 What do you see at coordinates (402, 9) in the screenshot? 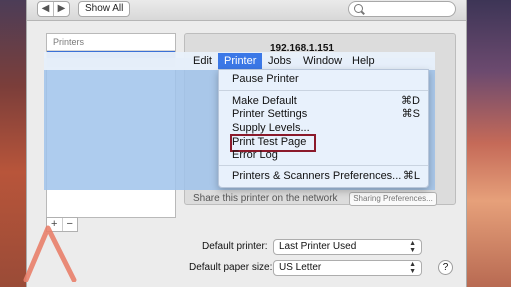
I see `search-input` at bounding box center [402, 9].